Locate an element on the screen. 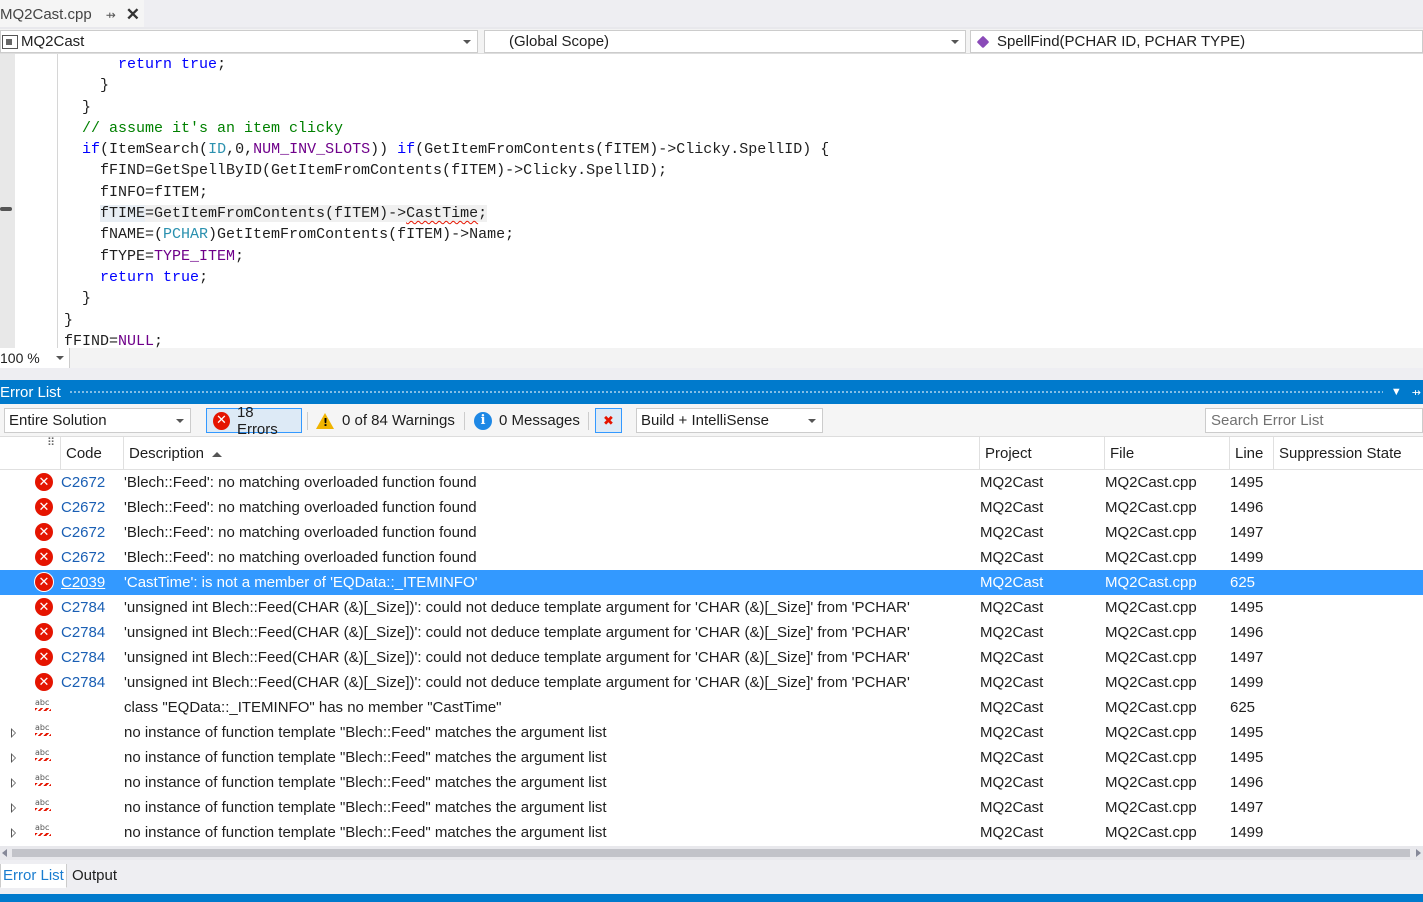 This screenshot has width=1423, height=902. errors-filter-button: ✕ 18 Errors is located at coordinates (254, 421).